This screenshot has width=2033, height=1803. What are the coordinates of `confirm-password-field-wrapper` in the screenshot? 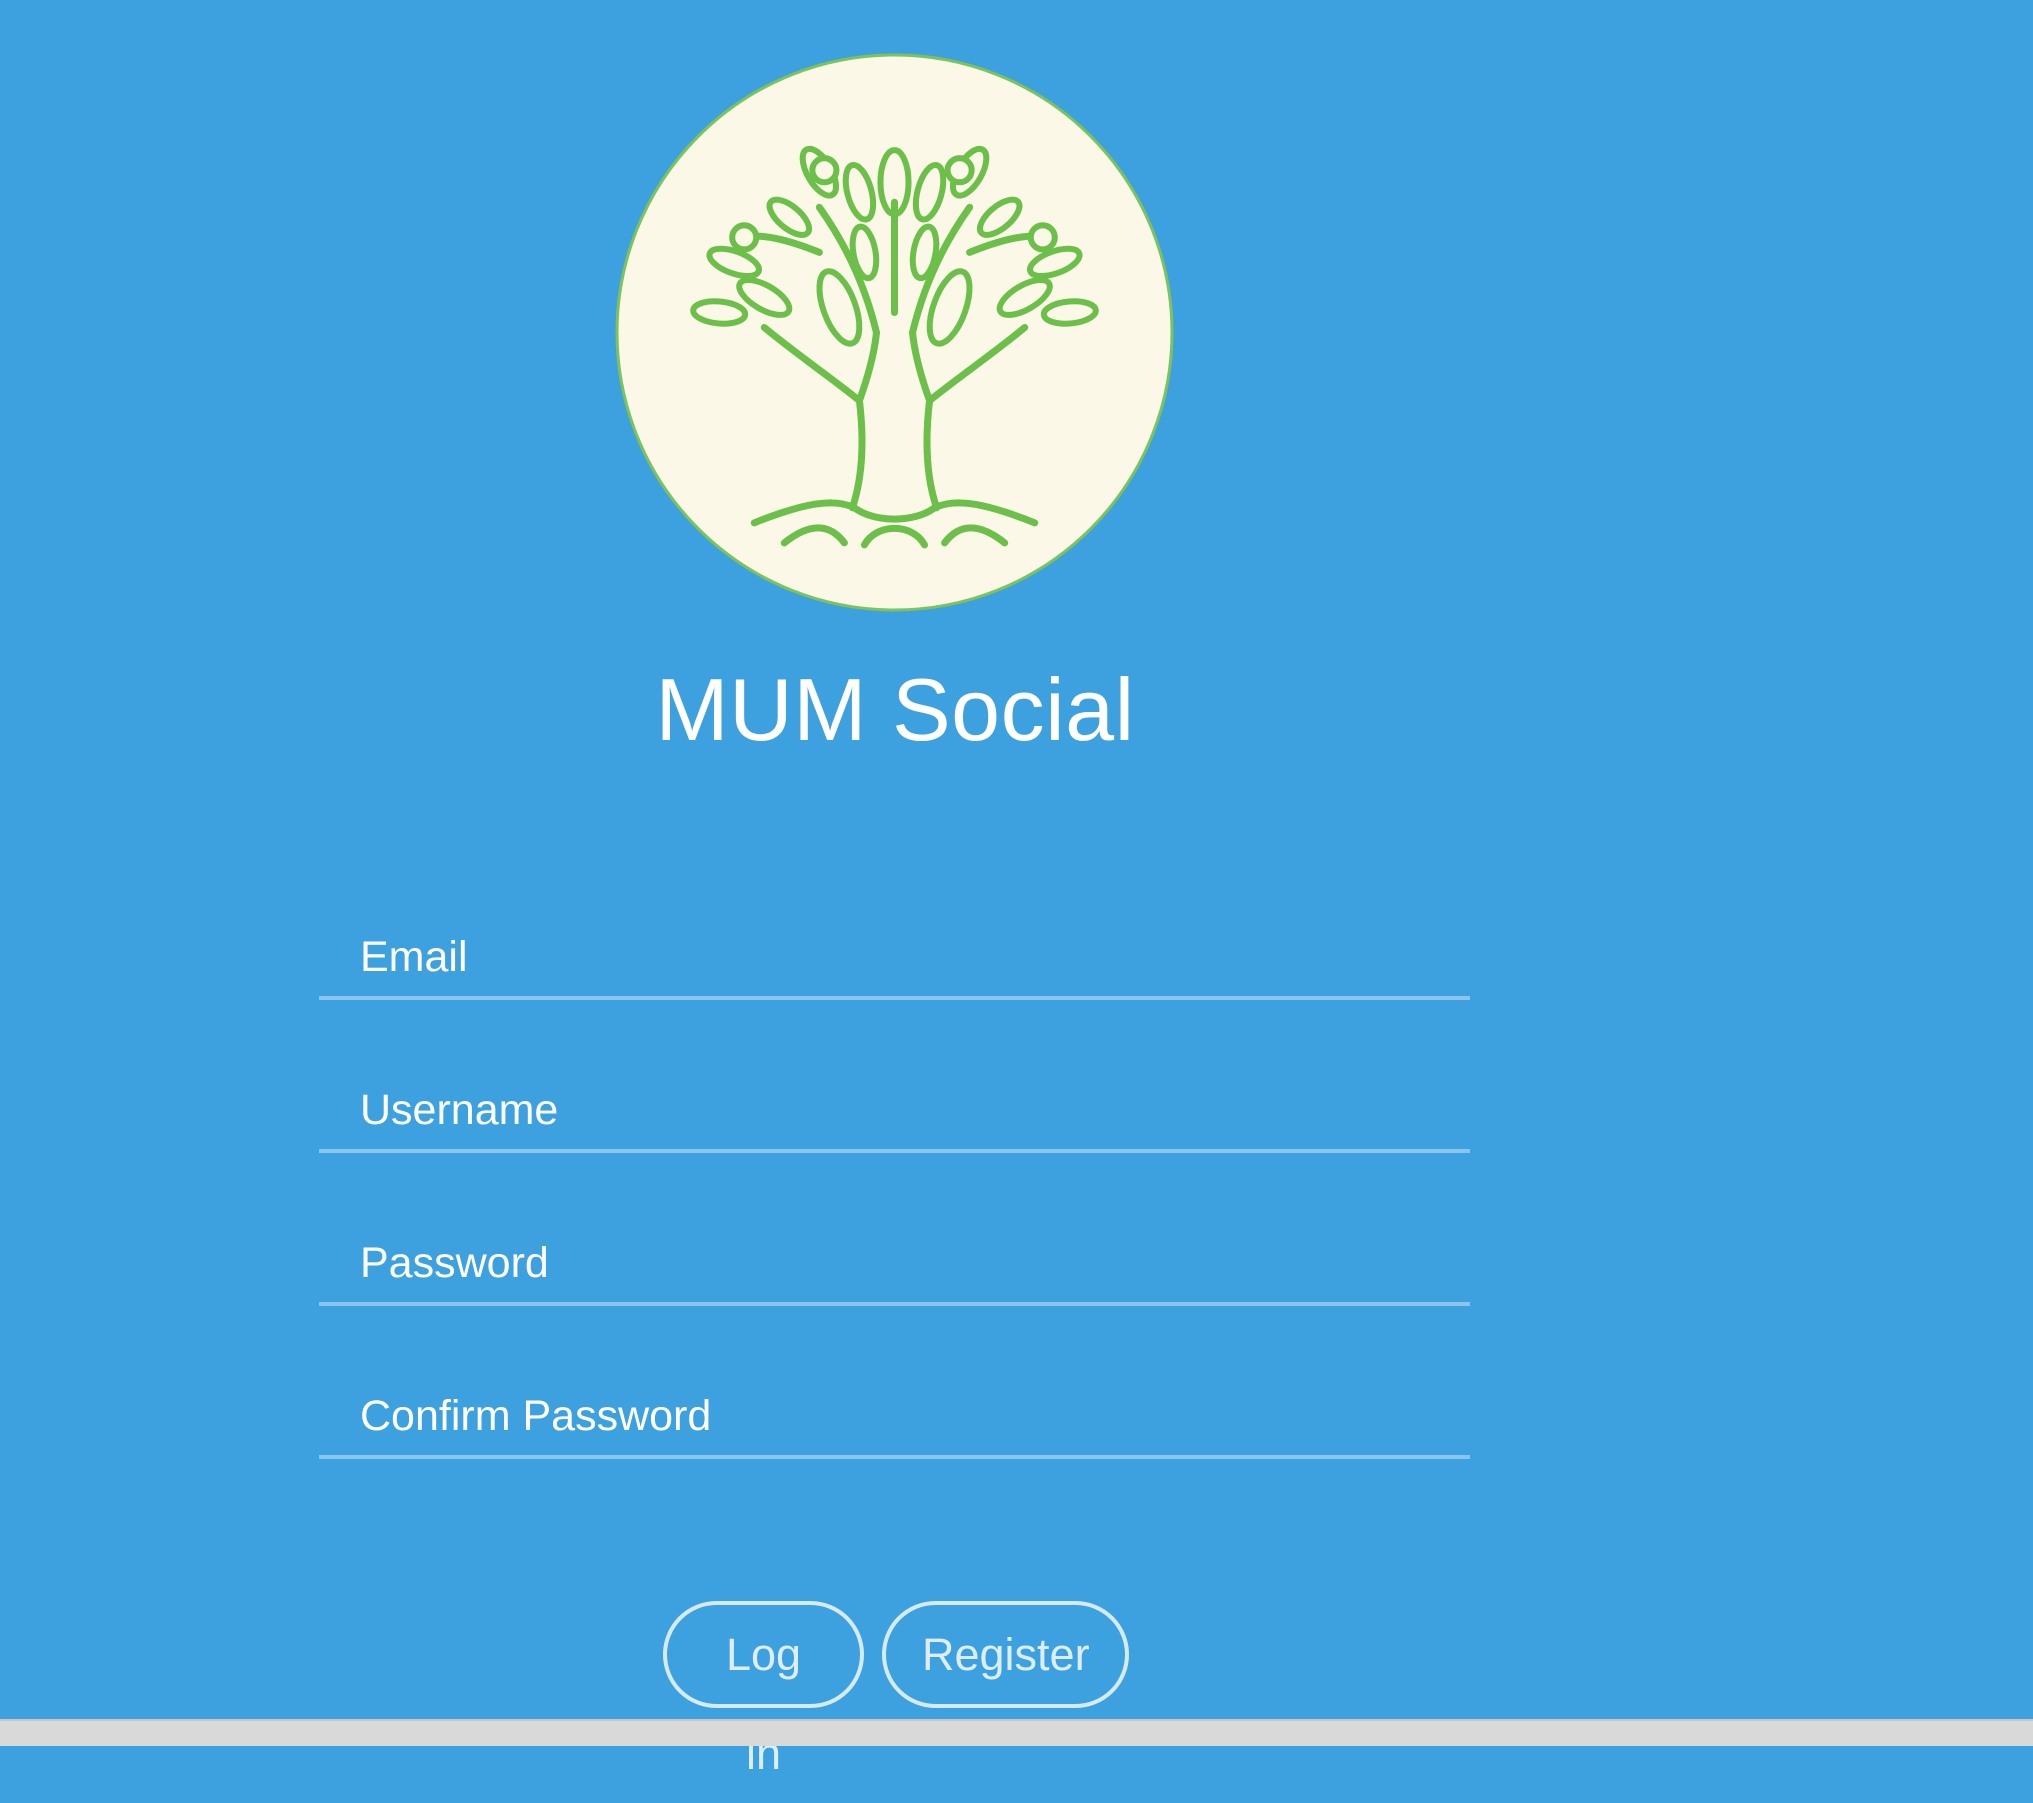 It's located at (894, 1415).